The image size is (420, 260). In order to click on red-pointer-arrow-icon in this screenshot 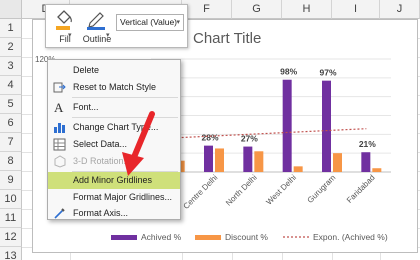, I will do `click(138, 143)`.